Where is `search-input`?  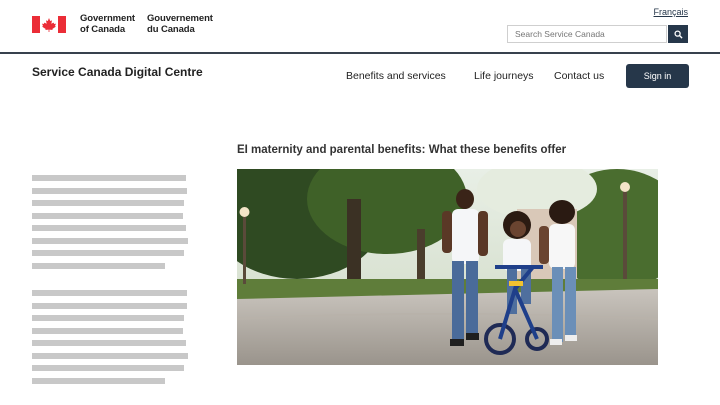 search-input is located at coordinates (587, 34).